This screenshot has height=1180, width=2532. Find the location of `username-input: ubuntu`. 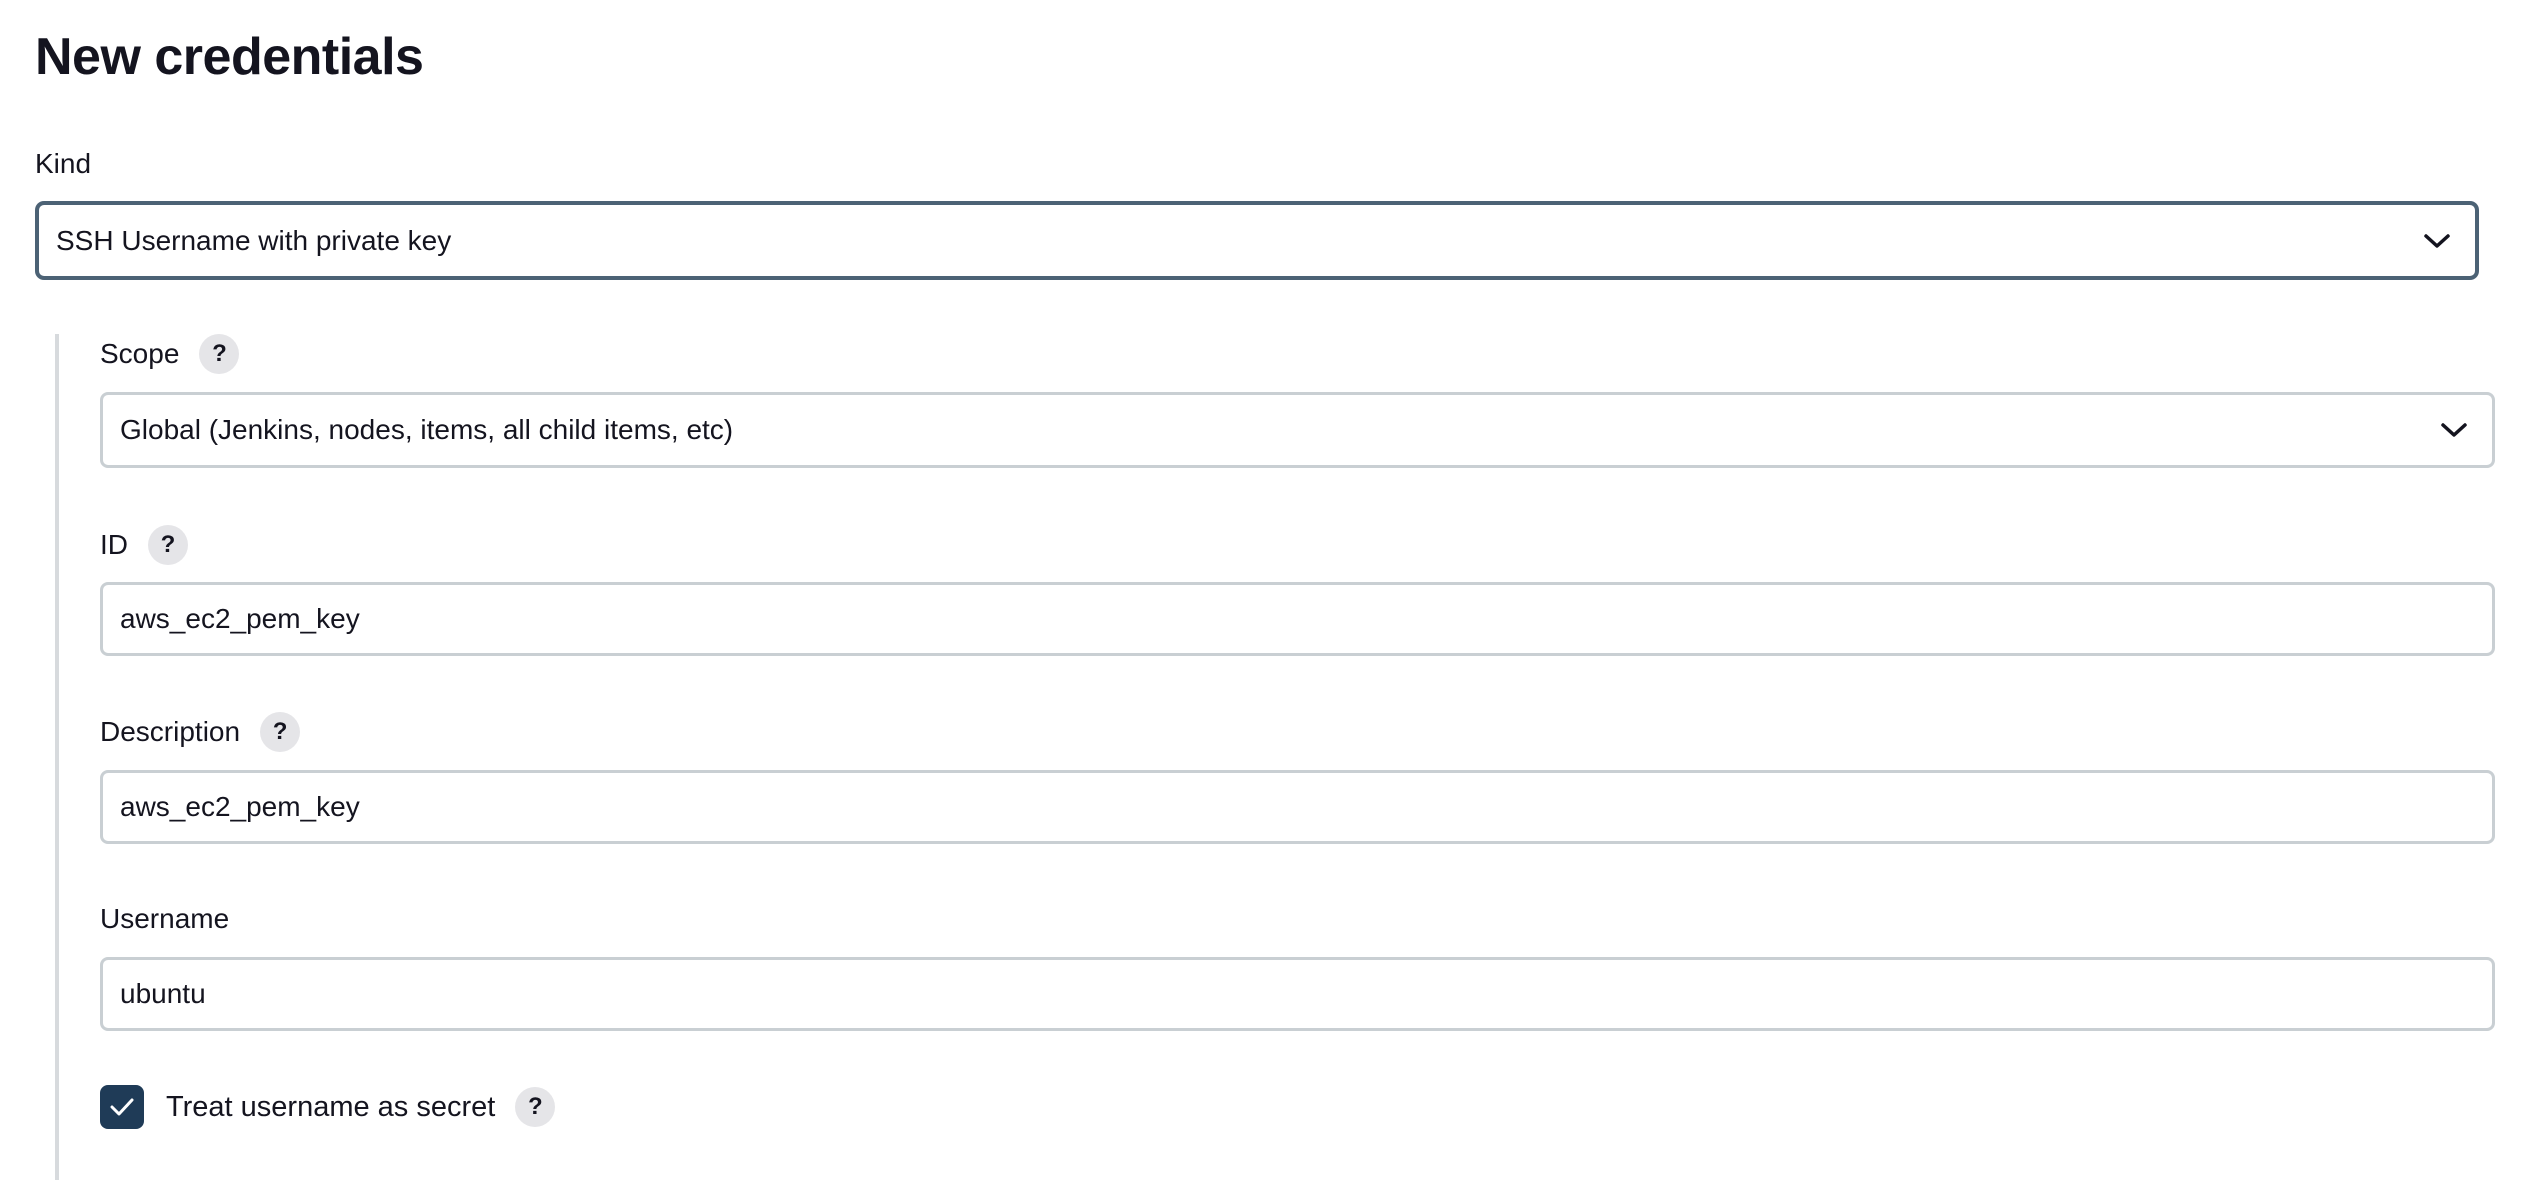

username-input: ubuntu is located at coordinates (1297, 994).